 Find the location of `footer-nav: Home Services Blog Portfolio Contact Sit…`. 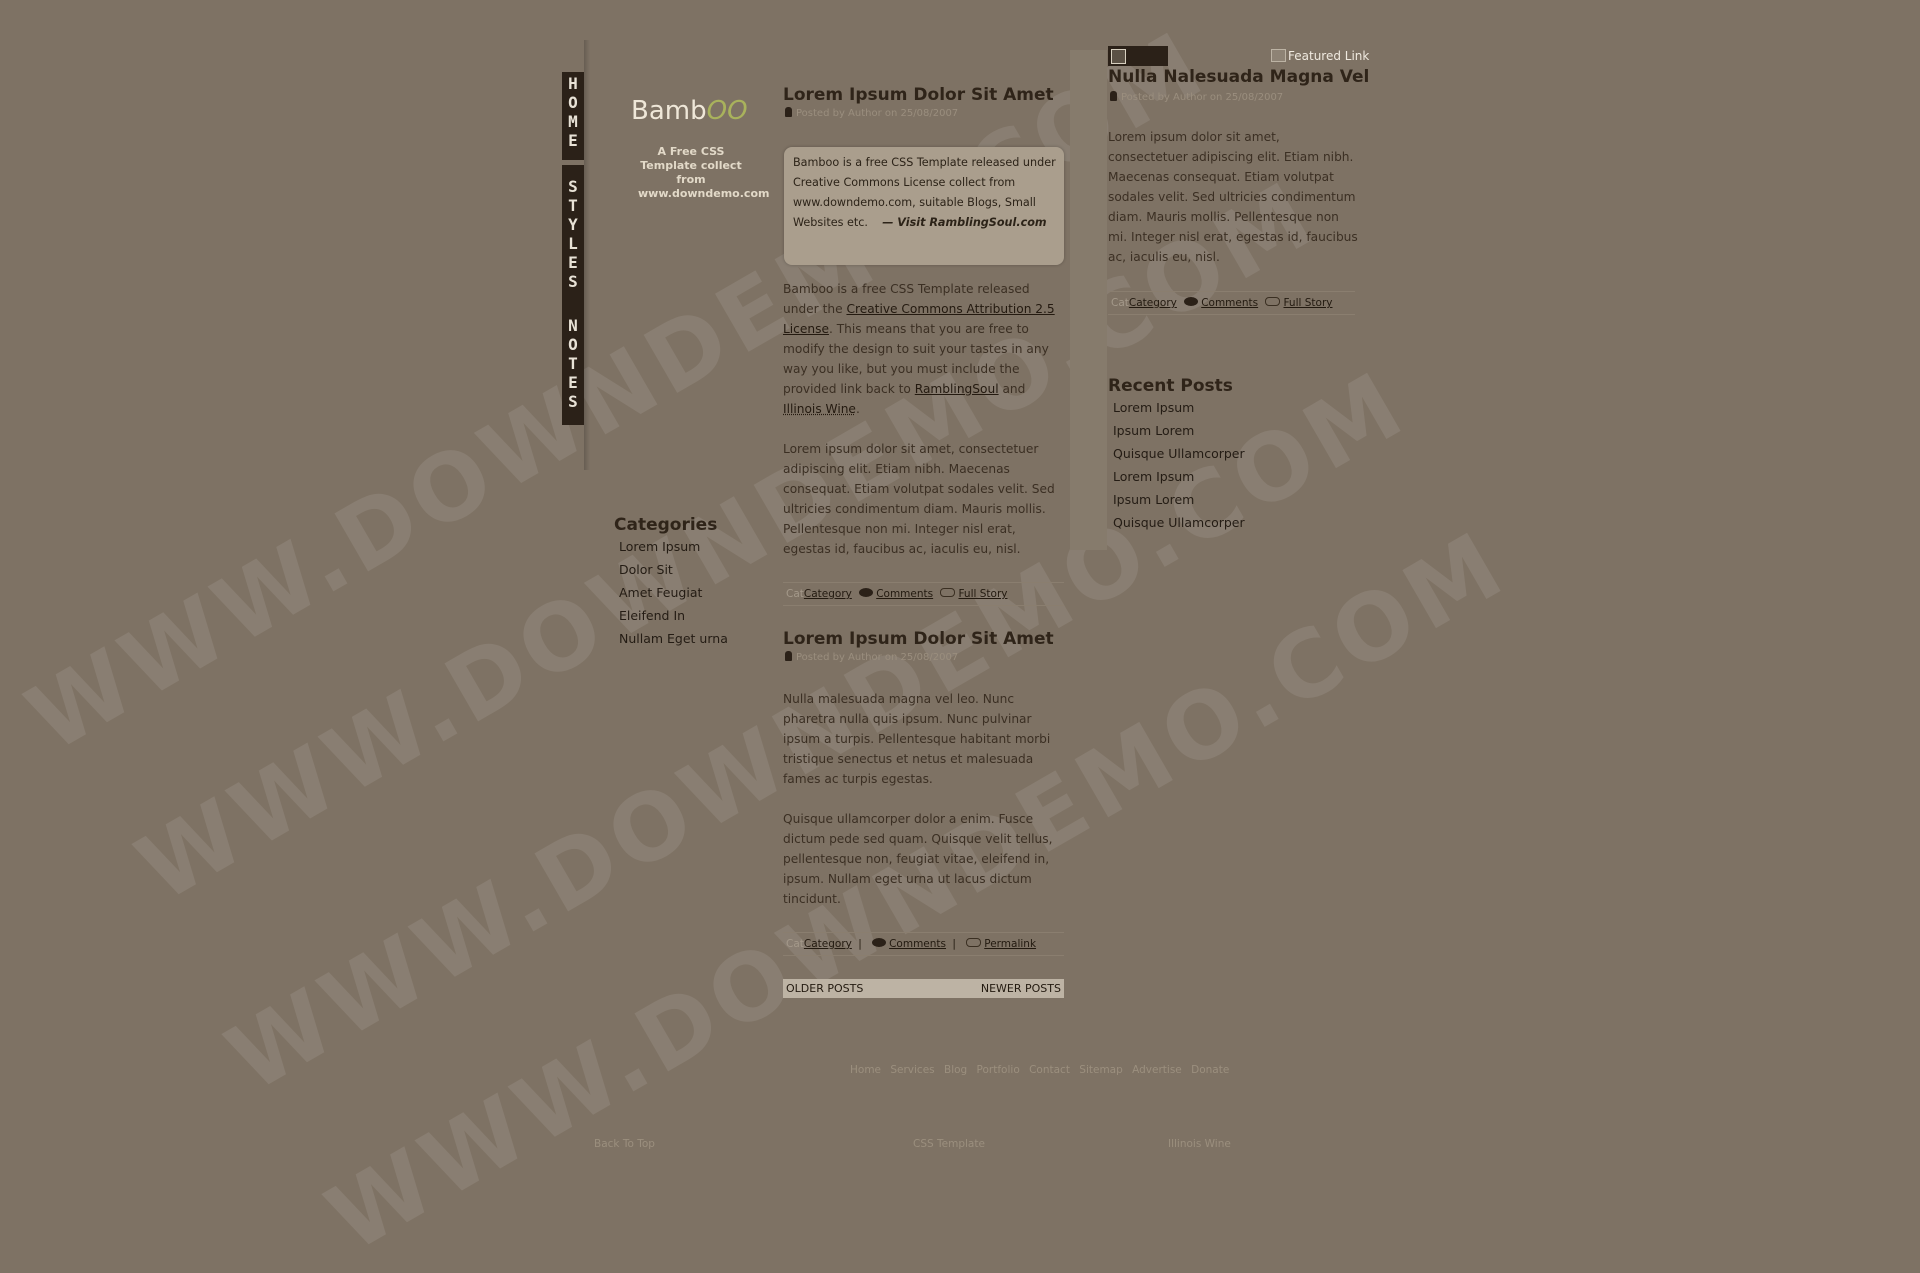

footer-nav: Home Services Blog Portfolio Contact Sit… is located at coordinates (1042, 1070).